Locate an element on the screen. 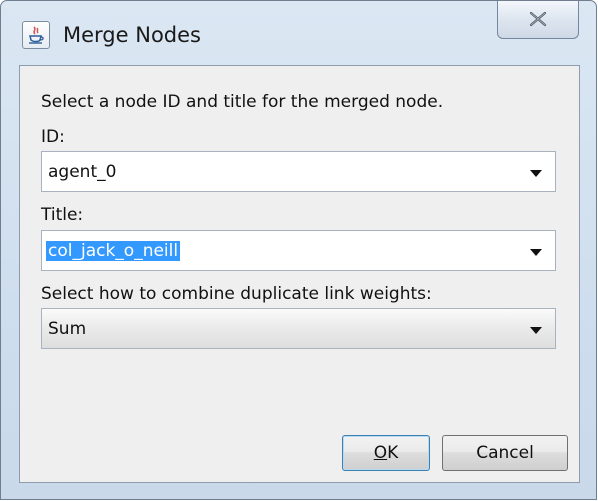 The height and width of the screenshot is (501, 598). java-icon is located at coordinates (36, 35).